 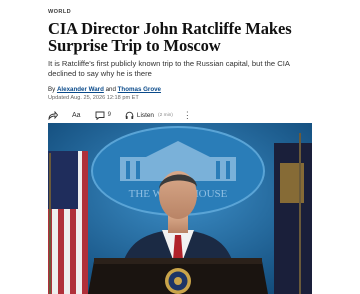 I want to click on text-size-icon: Aa, so click(x=76, y=115).